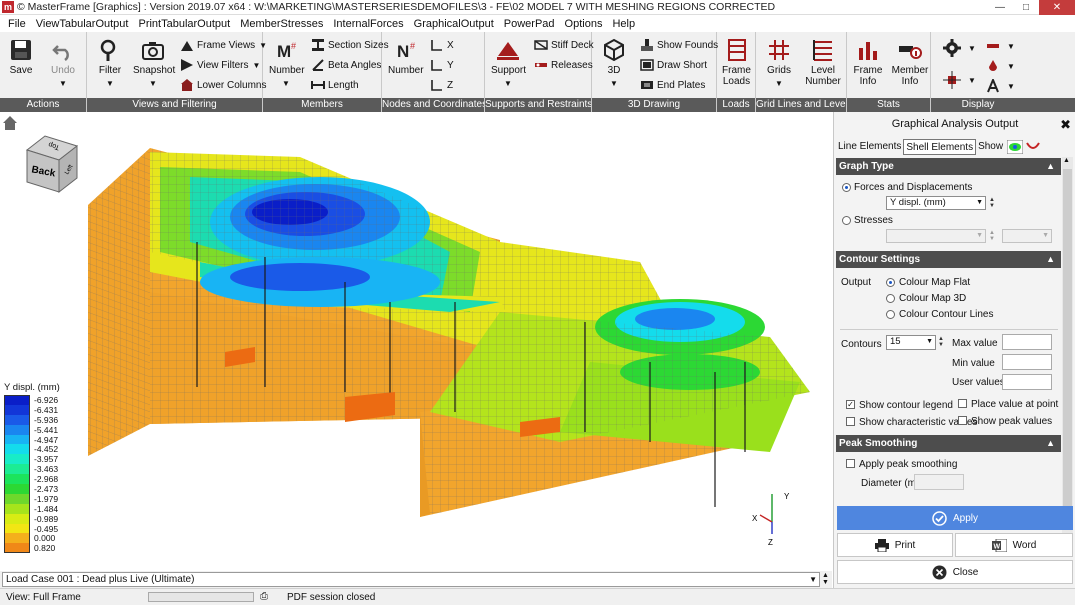  What do you see at coordinates (623, 24) in the screenshot?
I see `menu-help: Help` at bounding box center [623, 24].